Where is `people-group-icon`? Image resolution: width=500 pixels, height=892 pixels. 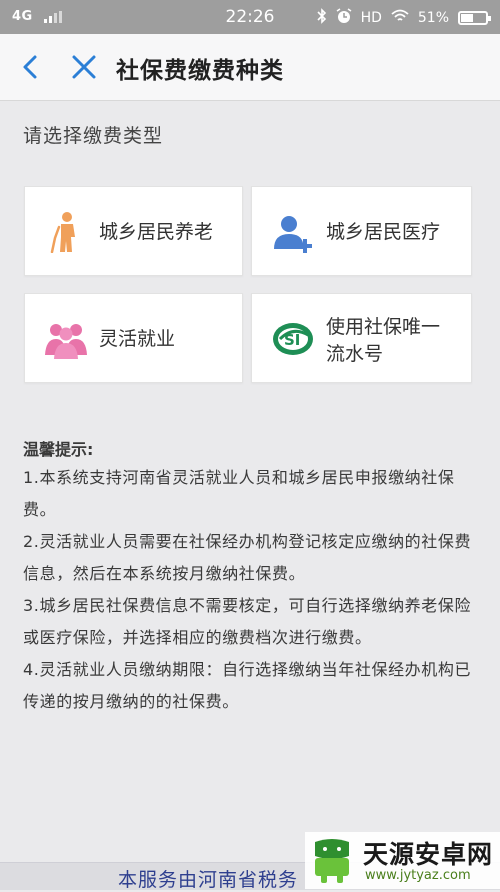 people-group-icon is located at coordinates (66, 340).